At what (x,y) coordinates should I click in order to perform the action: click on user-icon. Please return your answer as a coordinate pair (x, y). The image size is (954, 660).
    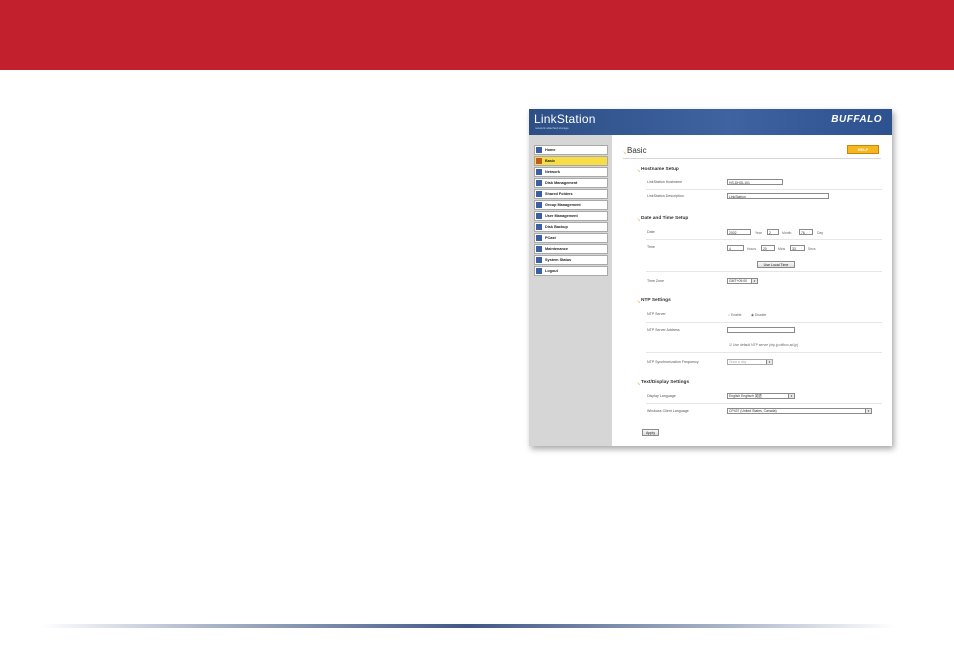
    Looking at the image, I should click on (539, 216).